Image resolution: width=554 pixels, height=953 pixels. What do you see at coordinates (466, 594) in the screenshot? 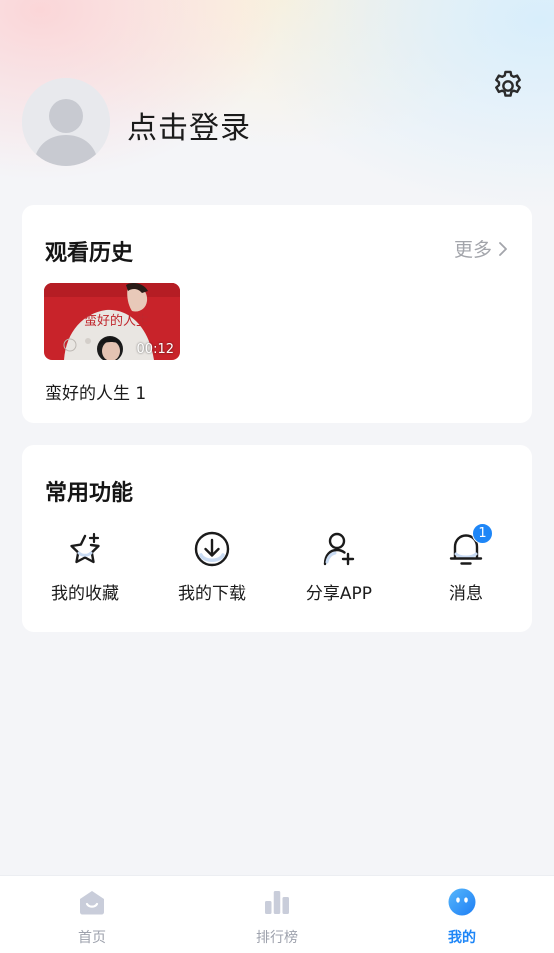
I see `messages-label: 消息` at bounding box center [466, 594].